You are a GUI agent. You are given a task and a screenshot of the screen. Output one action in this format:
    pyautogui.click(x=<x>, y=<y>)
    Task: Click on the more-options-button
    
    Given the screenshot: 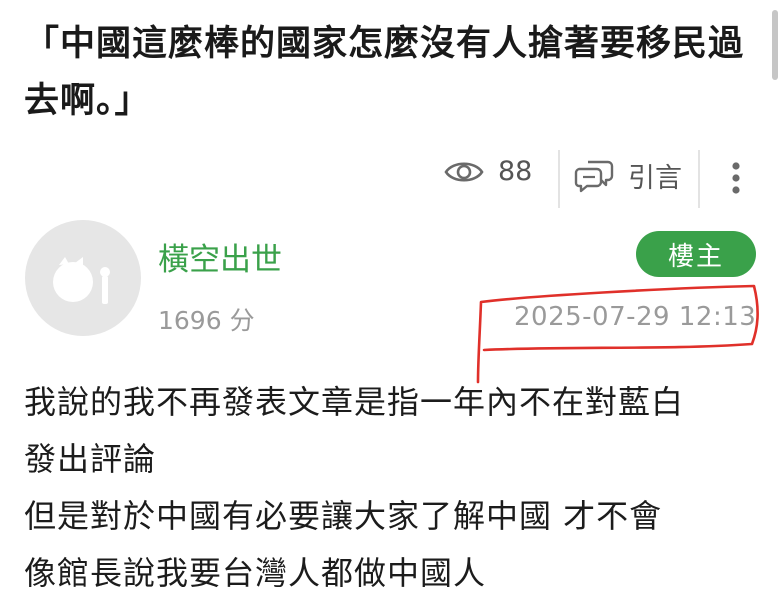 What is the action you would take?
    pyautogui.click(x=736, y=178)
    